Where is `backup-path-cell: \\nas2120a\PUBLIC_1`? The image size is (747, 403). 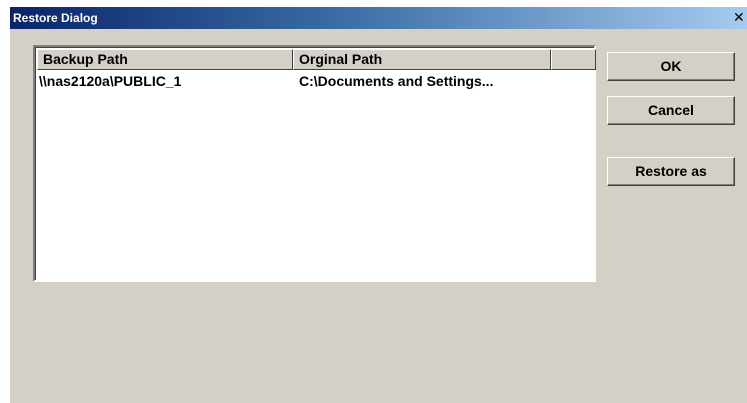
backup-path-cell: \\nas2120a\PUBLIC_1 is located at coordinates (110, 81).